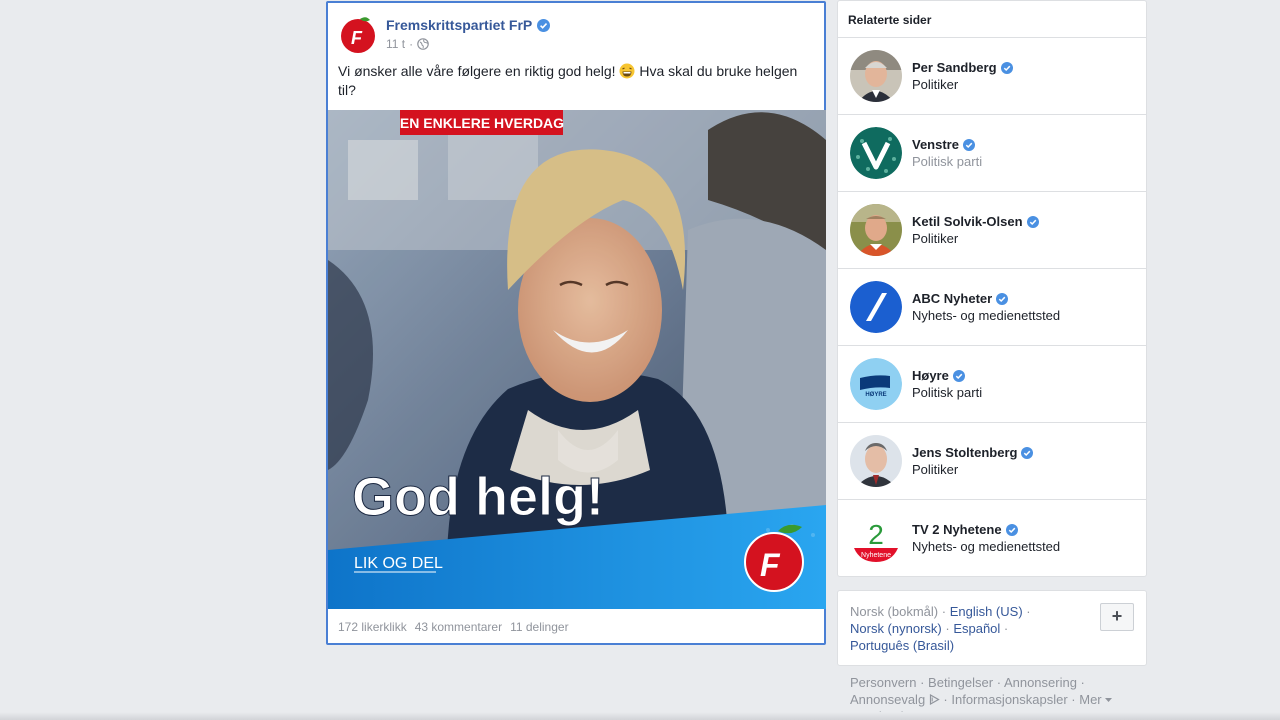  What do you see at coordinates (876, 76) in the screenshot?
I see `per-sandberg-avatar` at bounding box center [876, 76].